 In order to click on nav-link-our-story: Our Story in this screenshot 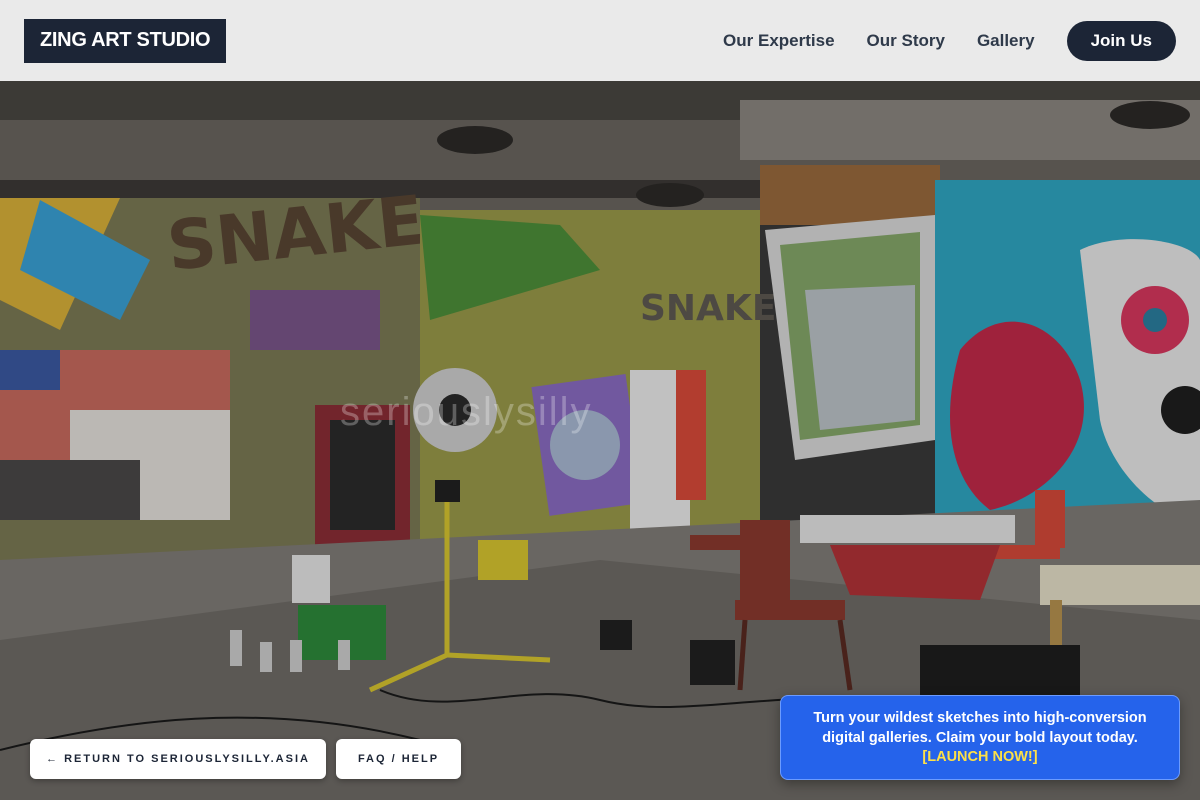, I will do `click(906, 41)`.